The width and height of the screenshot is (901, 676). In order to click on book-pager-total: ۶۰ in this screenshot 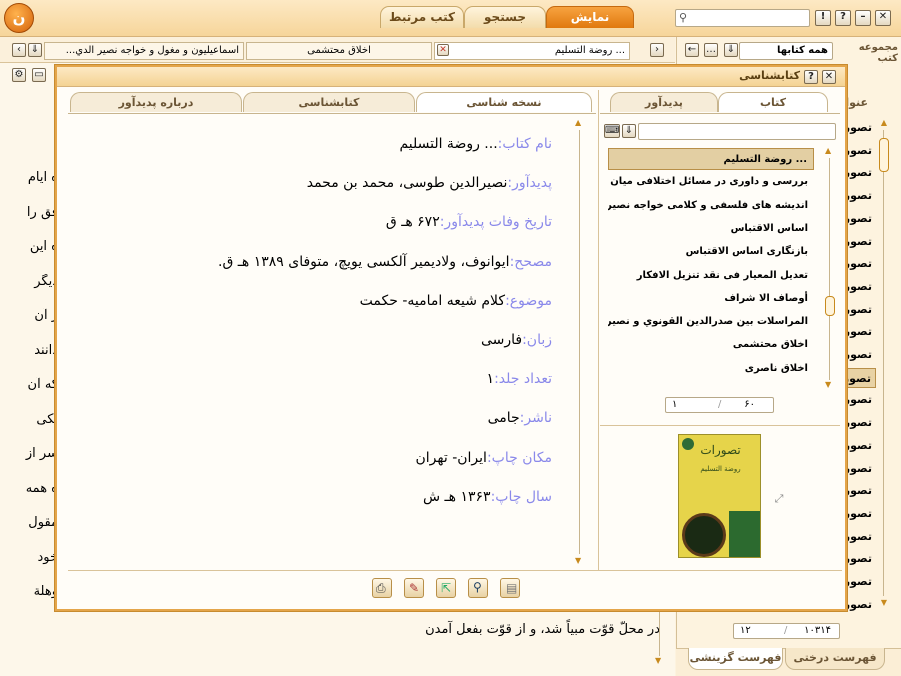, I will do `click(749, 404)`.